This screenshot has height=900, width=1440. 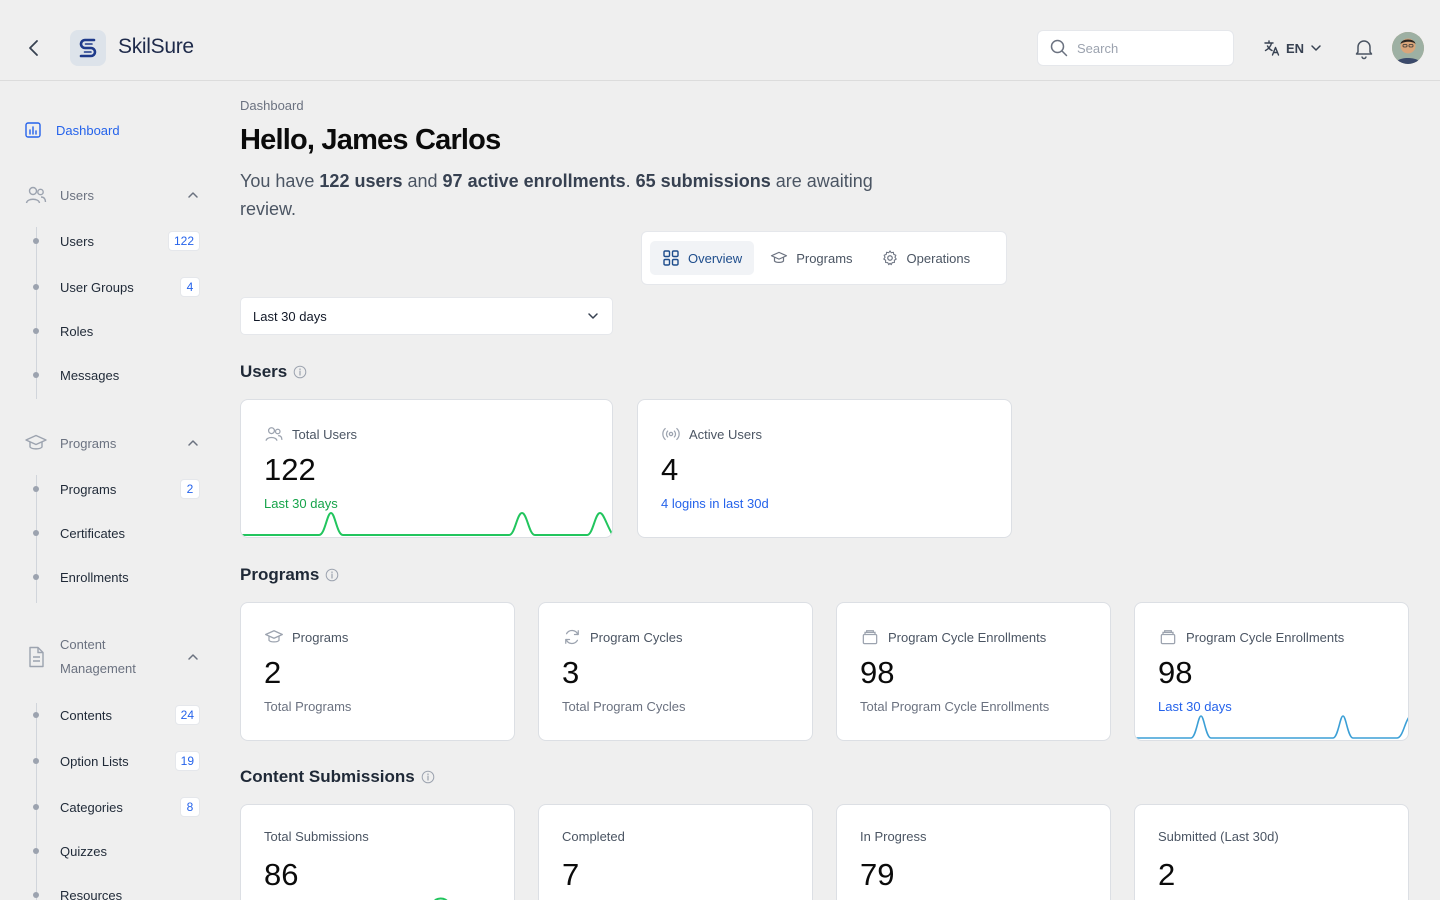 I want to click on page-title: Hello, James Carlos, so click(x=370, y=140).